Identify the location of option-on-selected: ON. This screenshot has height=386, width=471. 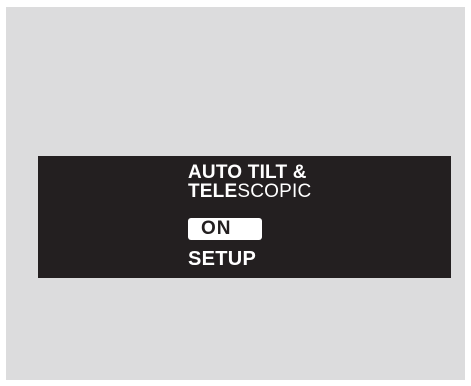
(225, 229).